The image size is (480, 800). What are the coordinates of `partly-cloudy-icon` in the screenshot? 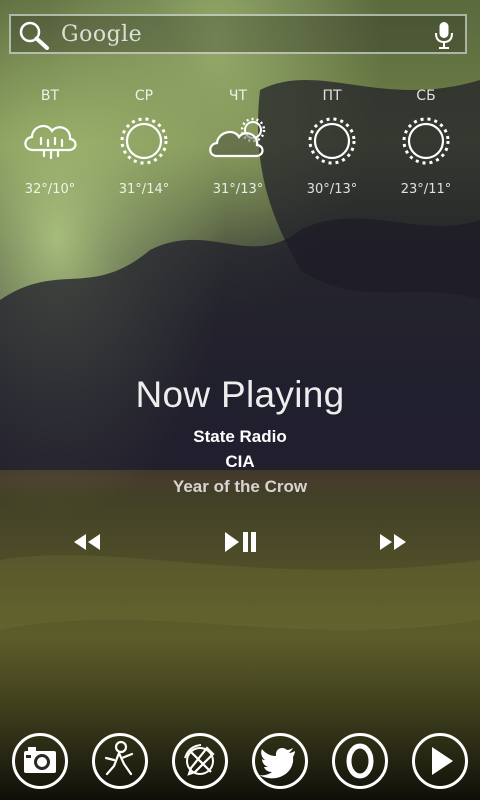 It's located at (237, 137).